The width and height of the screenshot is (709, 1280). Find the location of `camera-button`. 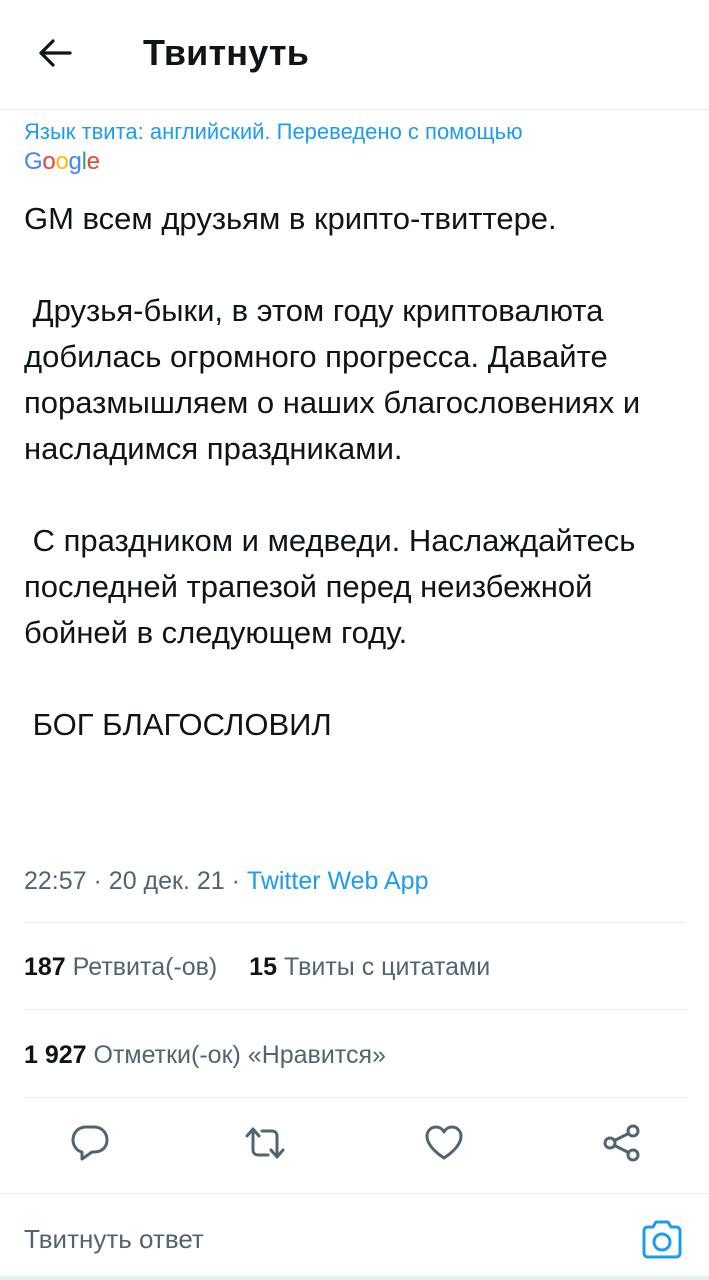

camera-button is located at coordinates (662, 1242).